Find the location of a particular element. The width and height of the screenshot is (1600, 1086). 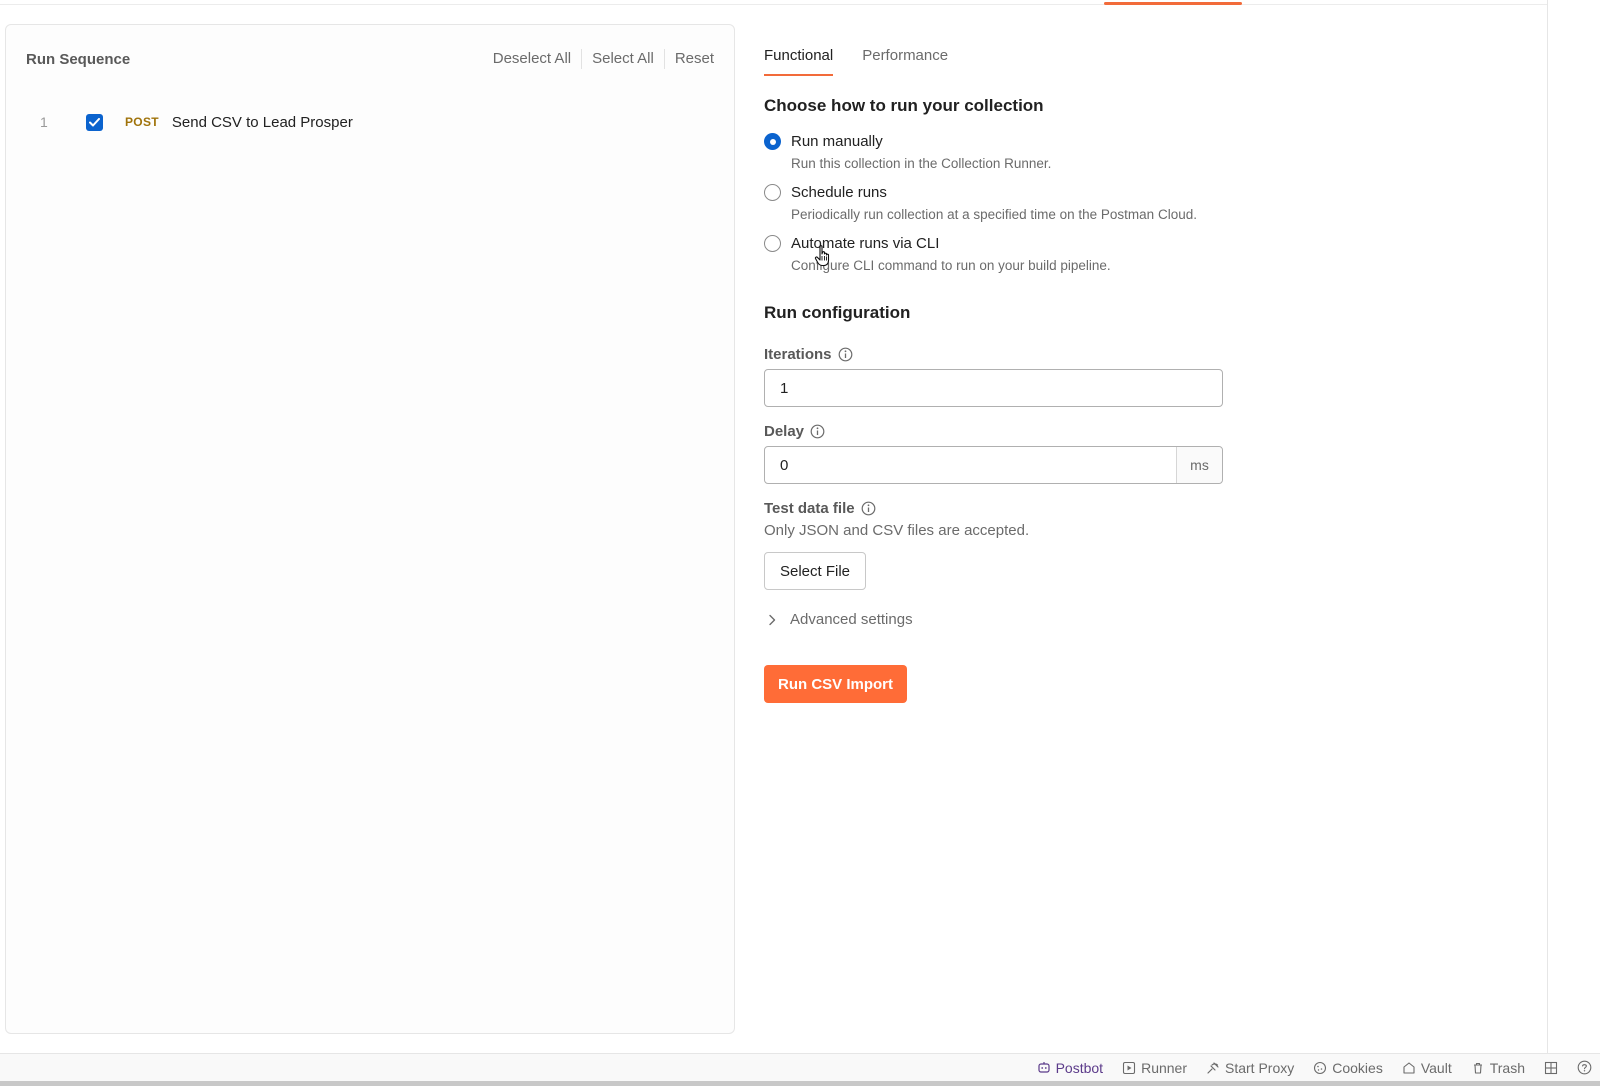

postbot-label: Postbot is located at coordinates (1079, 1067).